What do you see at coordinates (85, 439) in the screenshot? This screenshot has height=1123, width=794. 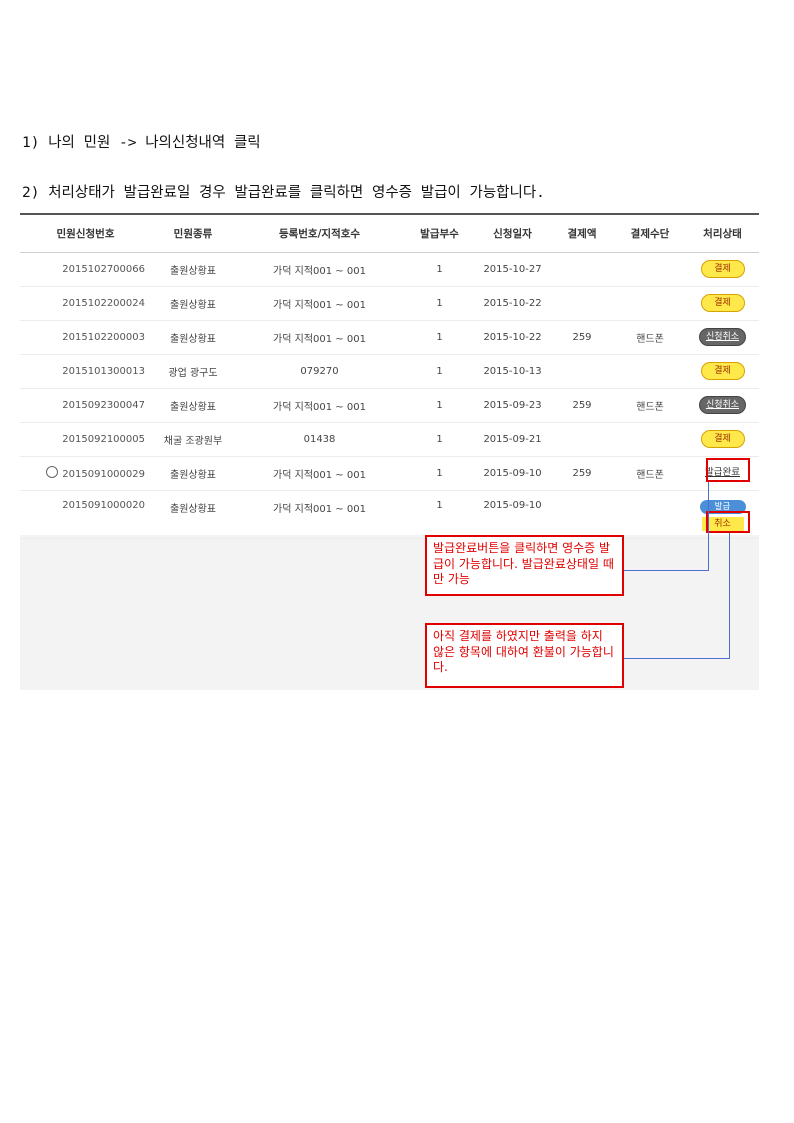 I see `application-number: 2015092100005` at bounding box center [85, 439].